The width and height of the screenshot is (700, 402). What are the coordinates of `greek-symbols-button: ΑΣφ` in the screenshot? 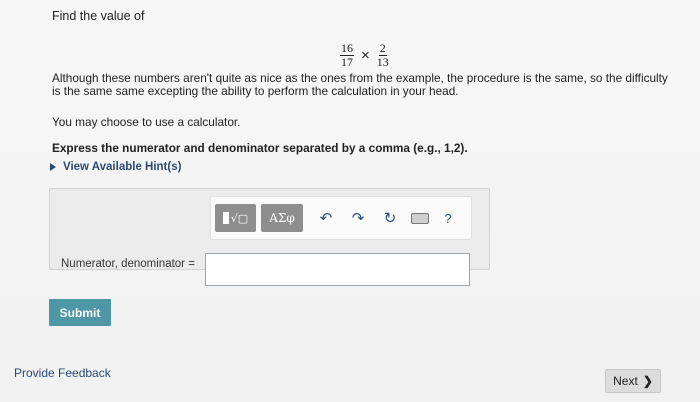 It's located at (282, 218).